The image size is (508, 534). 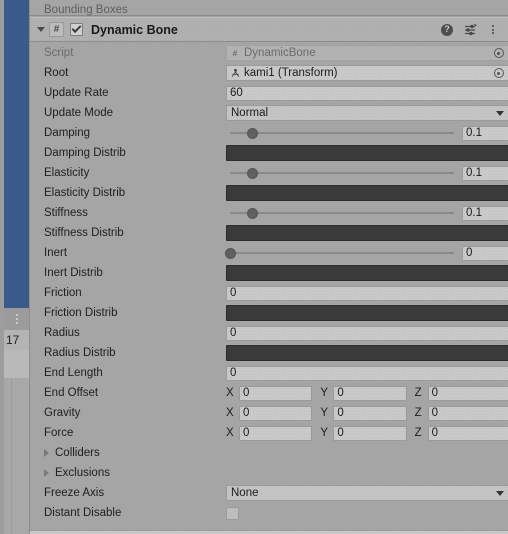 I want to click on row-exclusions: Exclusions, so click(x=269, y=473).